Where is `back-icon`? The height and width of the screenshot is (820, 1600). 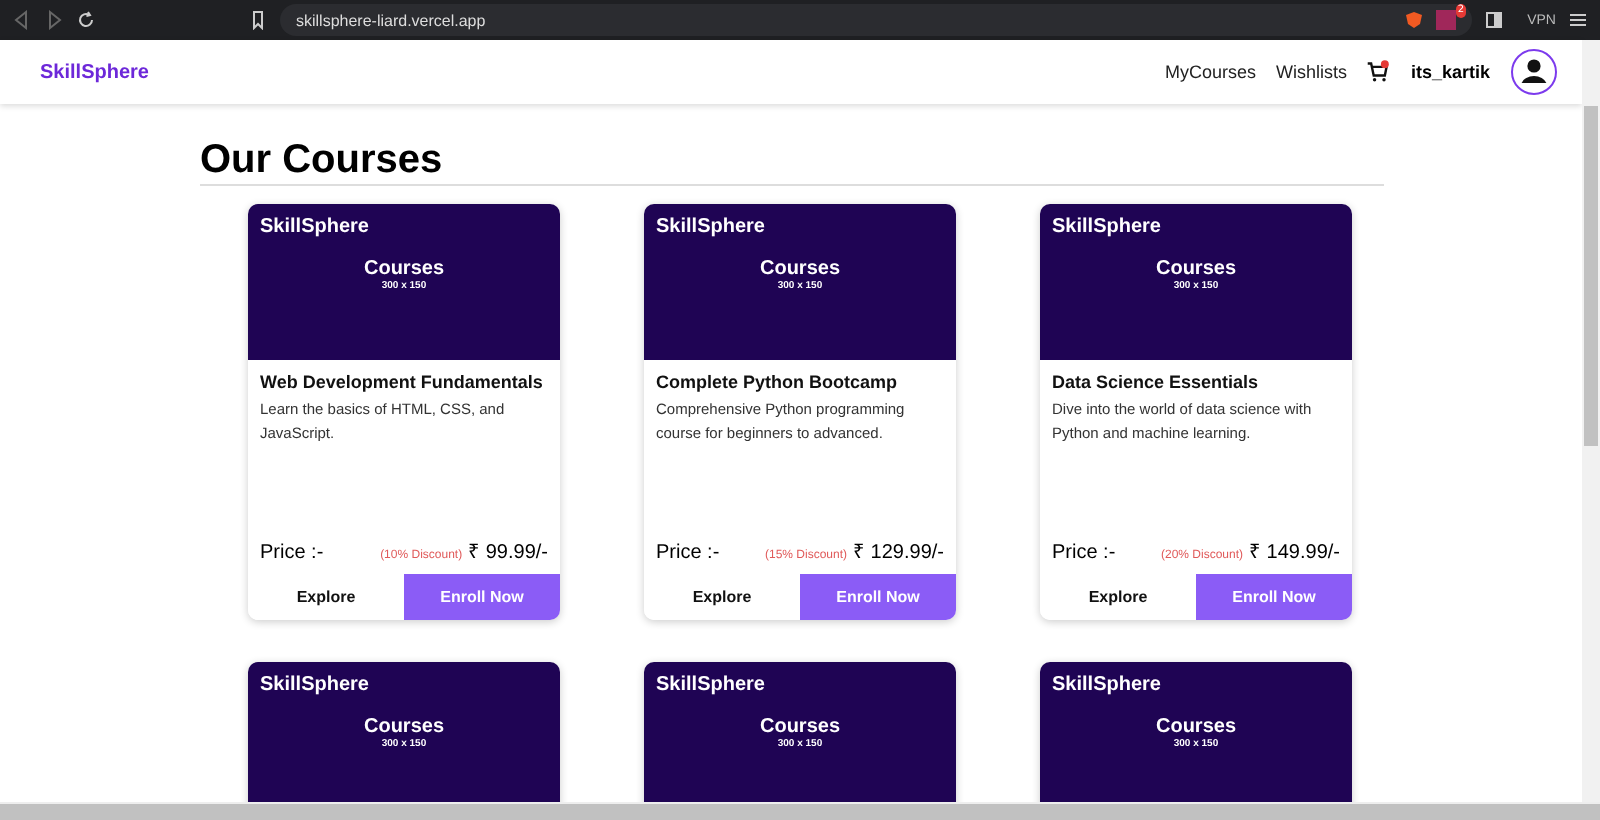
back-icon is located at coordinates (22, 20).